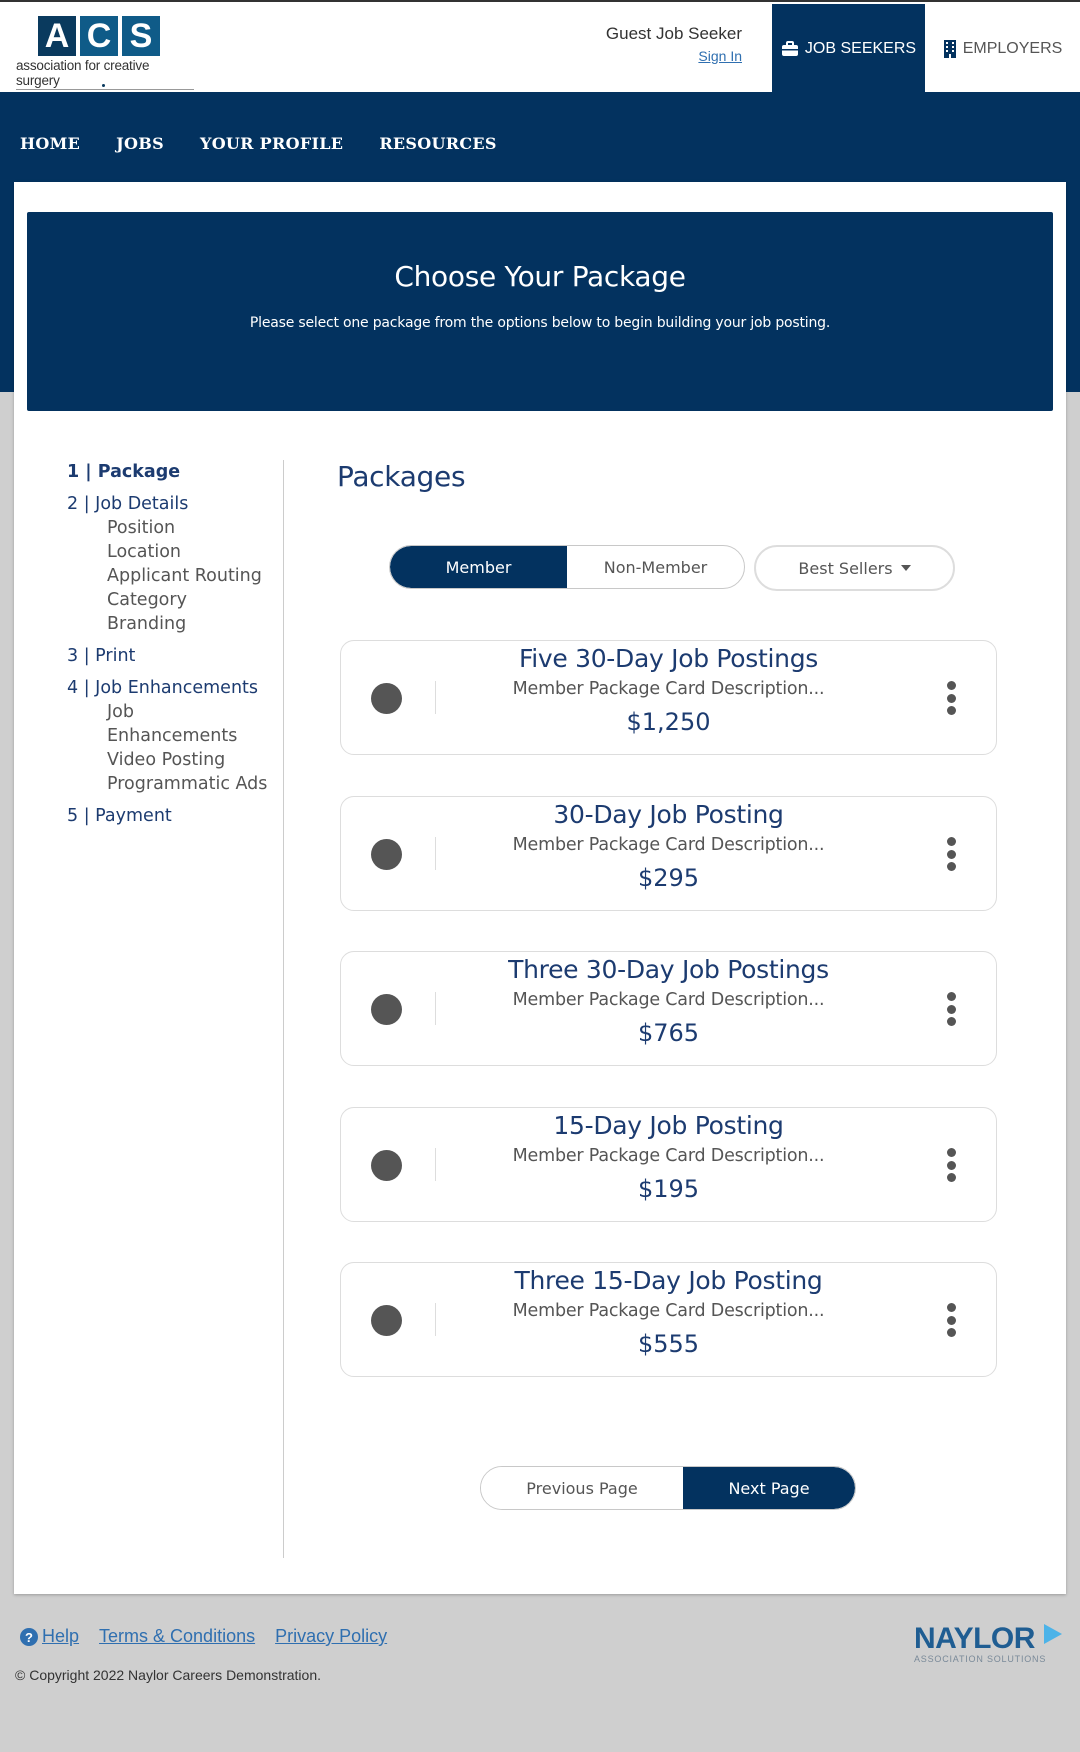  Describe the element at coordinates (769, 1488) in the screenshot. I see `next-page-button: Next Page` at that location.